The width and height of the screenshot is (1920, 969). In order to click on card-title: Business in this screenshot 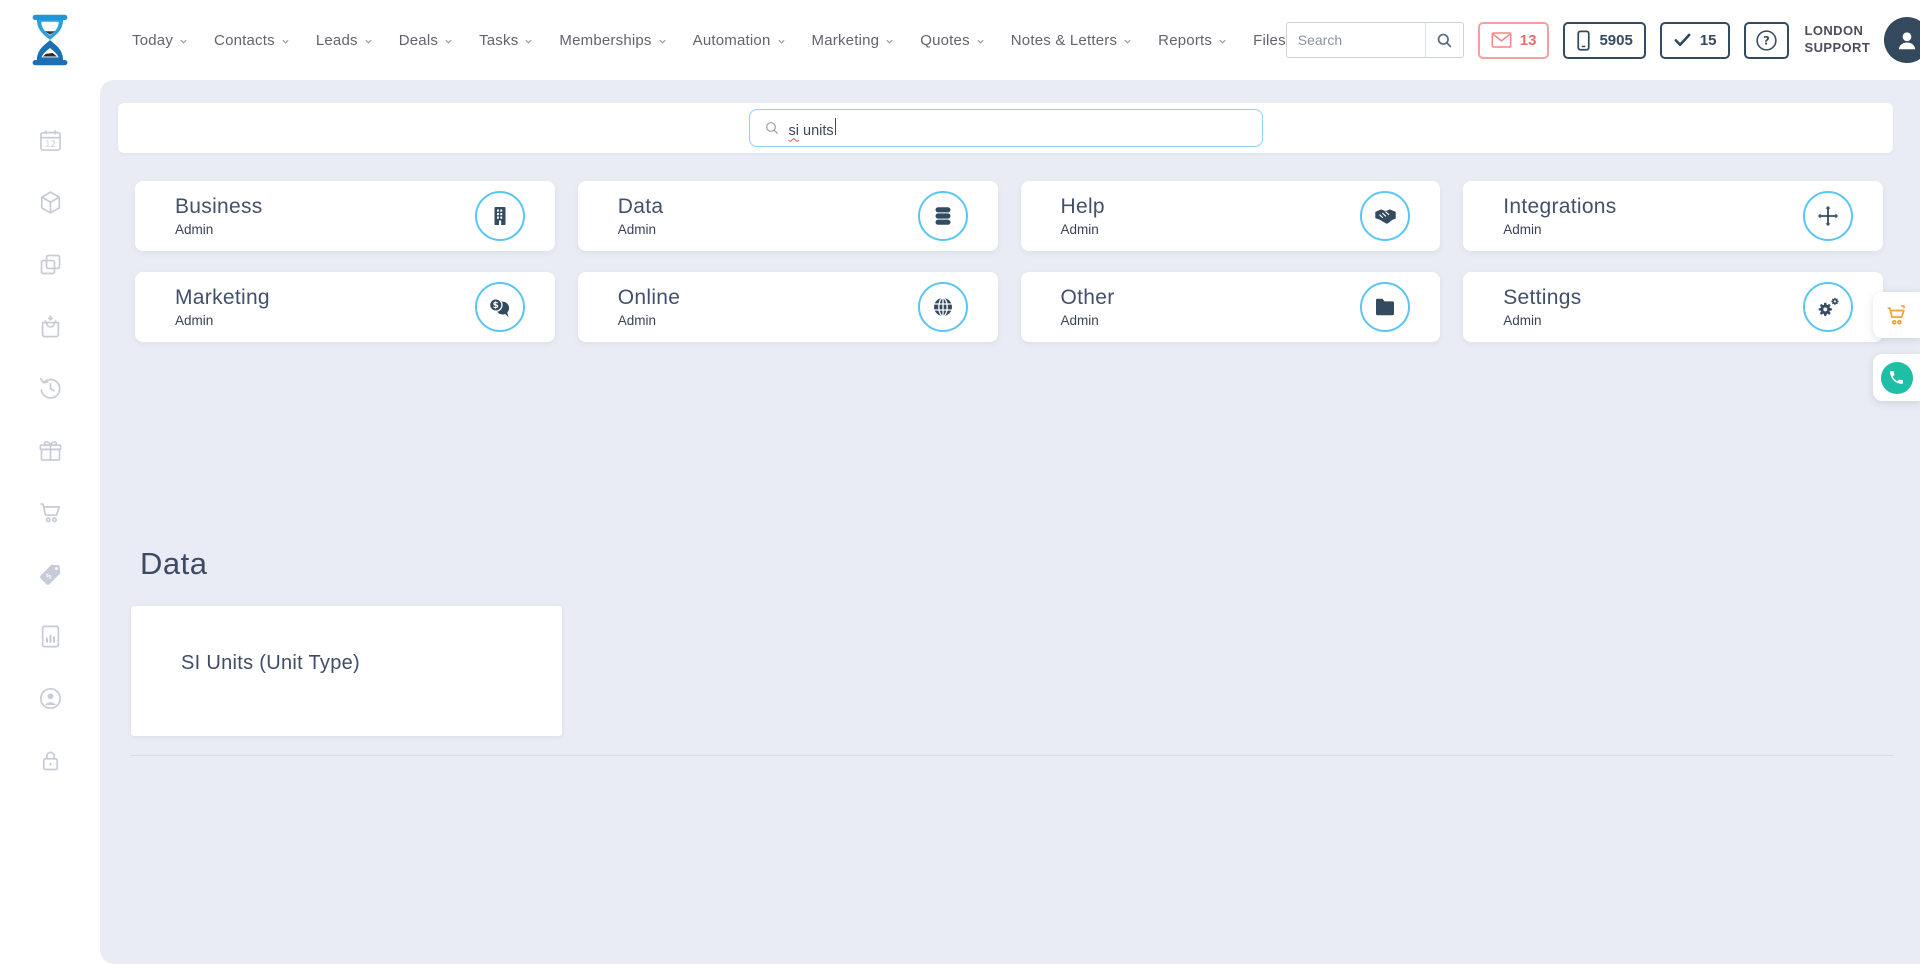, I will do `click(219, 206)`.